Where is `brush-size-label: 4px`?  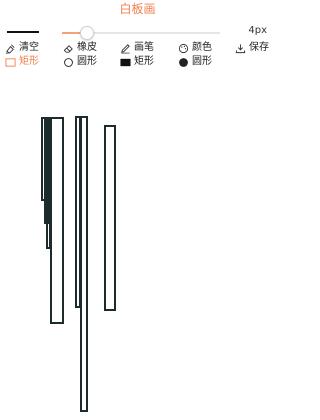
brush-size-label: 4px is located at coordinates (257, 30).